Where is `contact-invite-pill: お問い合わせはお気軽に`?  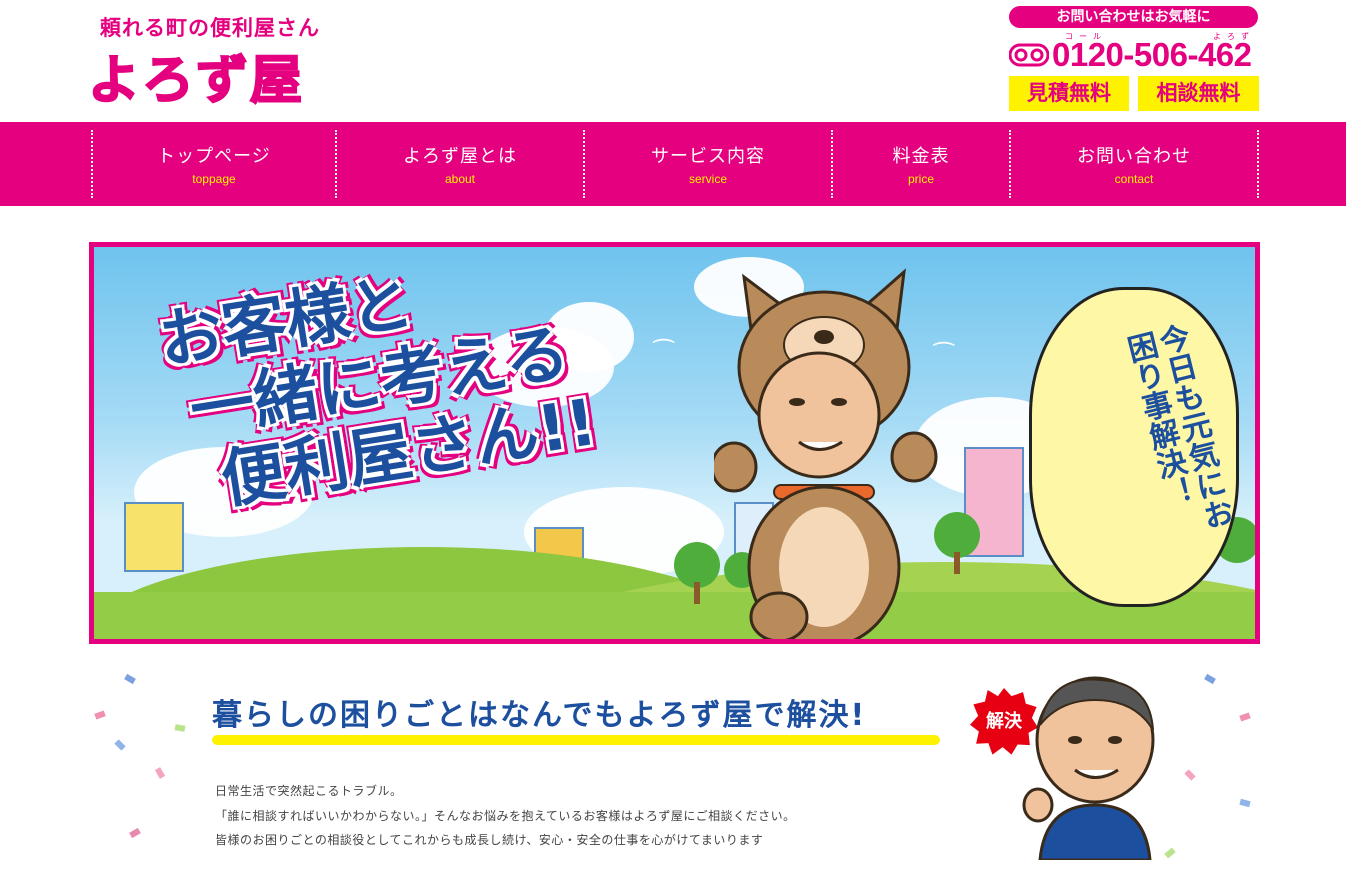 contact-invite-pill: お問い合わせはお気軽に is located at coordinates (1133, 17).